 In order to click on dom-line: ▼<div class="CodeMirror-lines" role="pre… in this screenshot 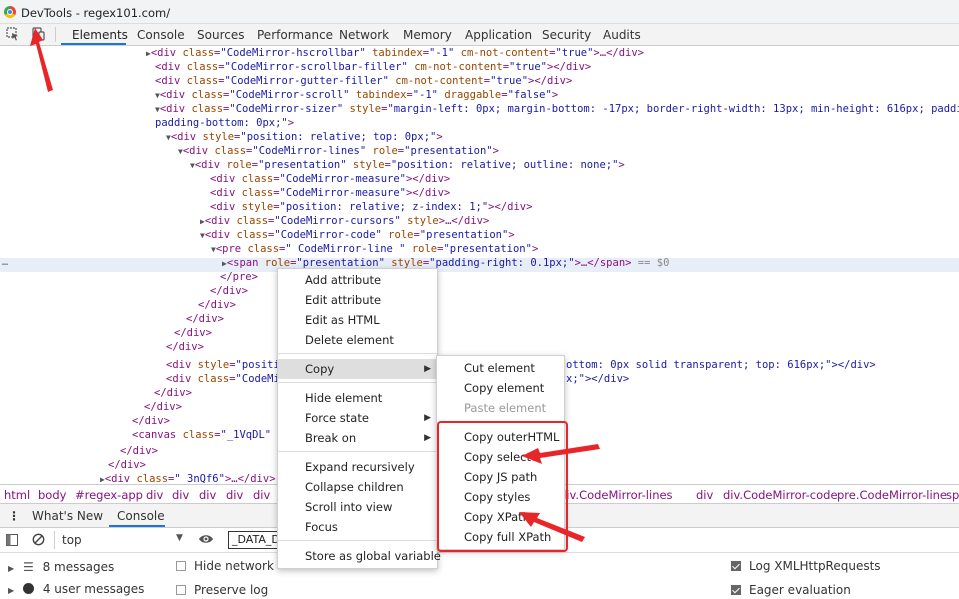, I will do `click(338, 151)`.